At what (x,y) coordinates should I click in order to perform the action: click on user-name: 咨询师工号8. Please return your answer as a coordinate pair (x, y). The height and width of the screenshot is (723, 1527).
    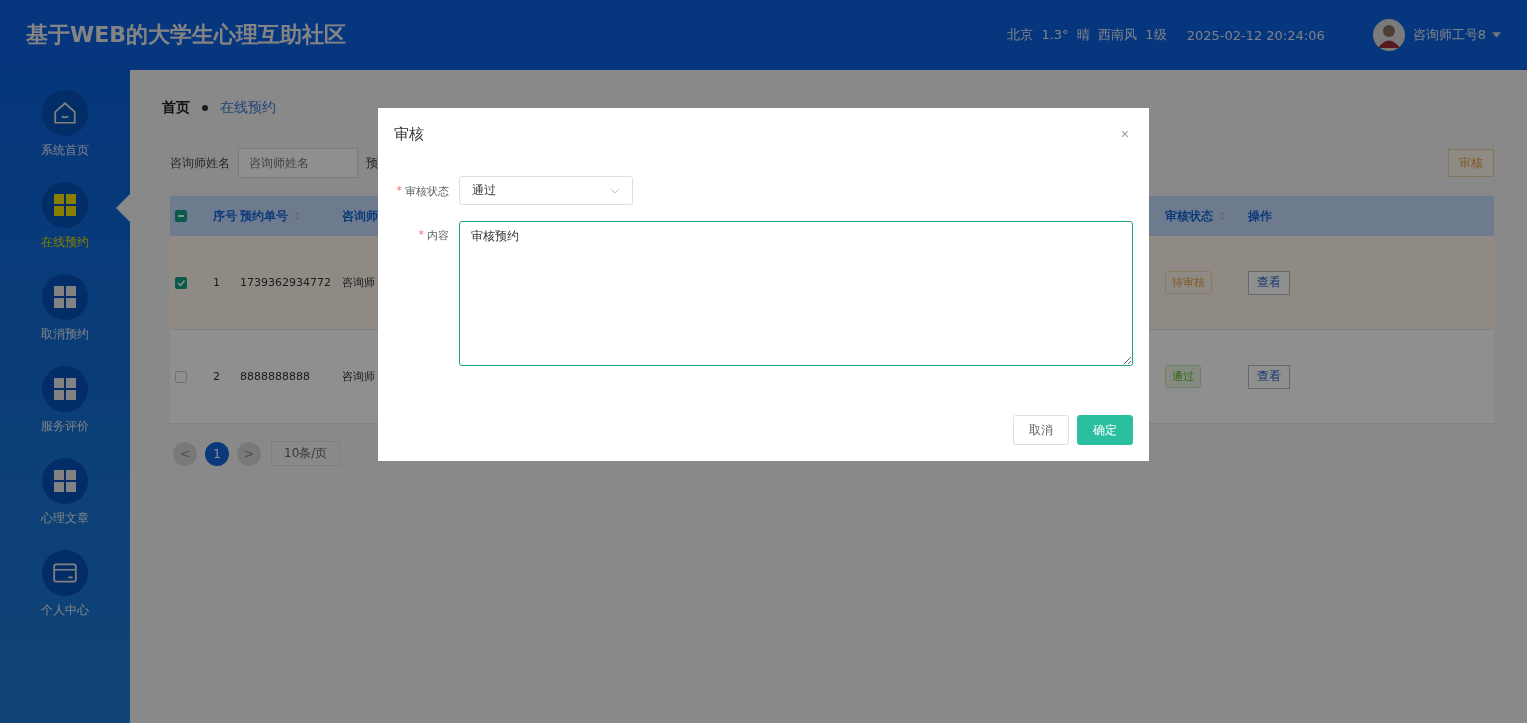
    Looking at the image, I should click on (1449, 35).